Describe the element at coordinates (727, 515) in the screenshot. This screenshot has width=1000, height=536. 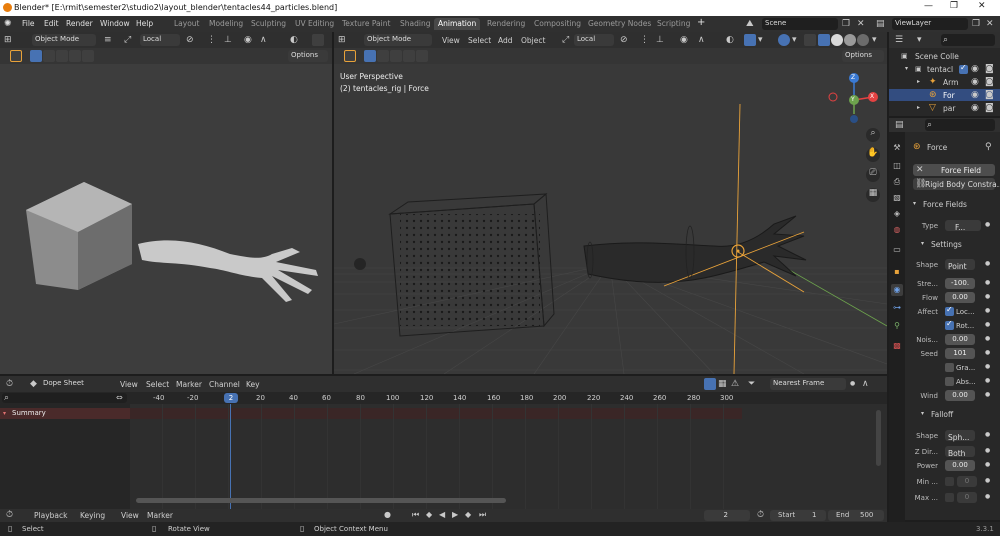
I see `current-frame-field: 2` at that location.